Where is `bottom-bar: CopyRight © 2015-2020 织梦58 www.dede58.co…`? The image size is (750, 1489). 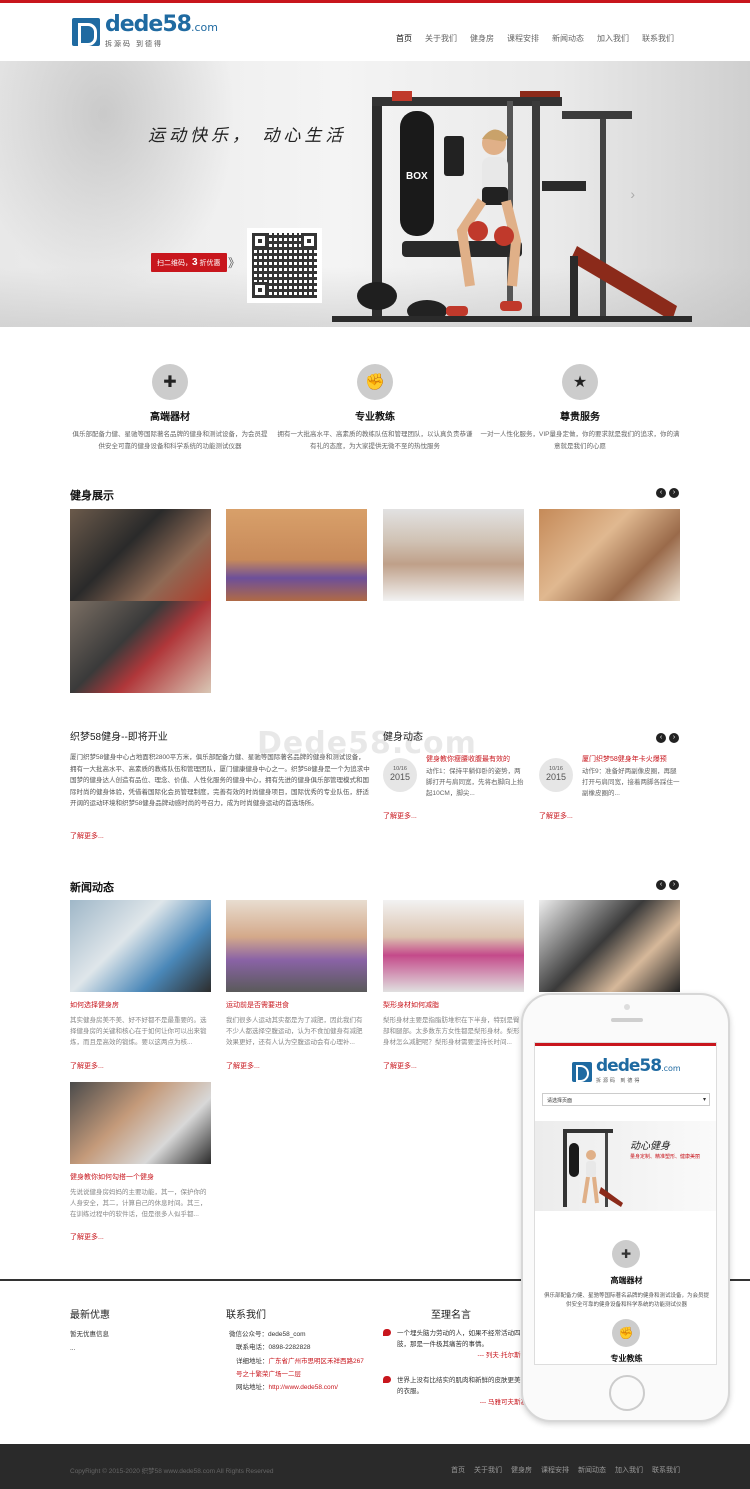 bottom-bar: CopyRight © 2015-2020 织梦58 www.dede58.co… is located at coordinates (375, 1466).